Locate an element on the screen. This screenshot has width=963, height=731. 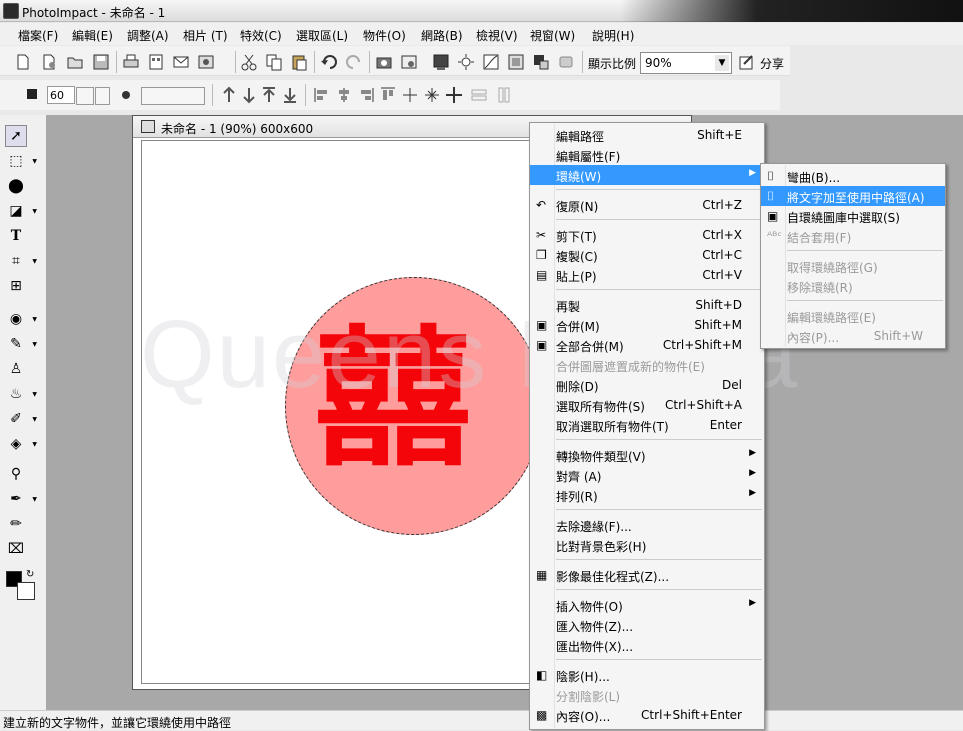
menu-web: 網路(B) is located at coordinates (442, 35).